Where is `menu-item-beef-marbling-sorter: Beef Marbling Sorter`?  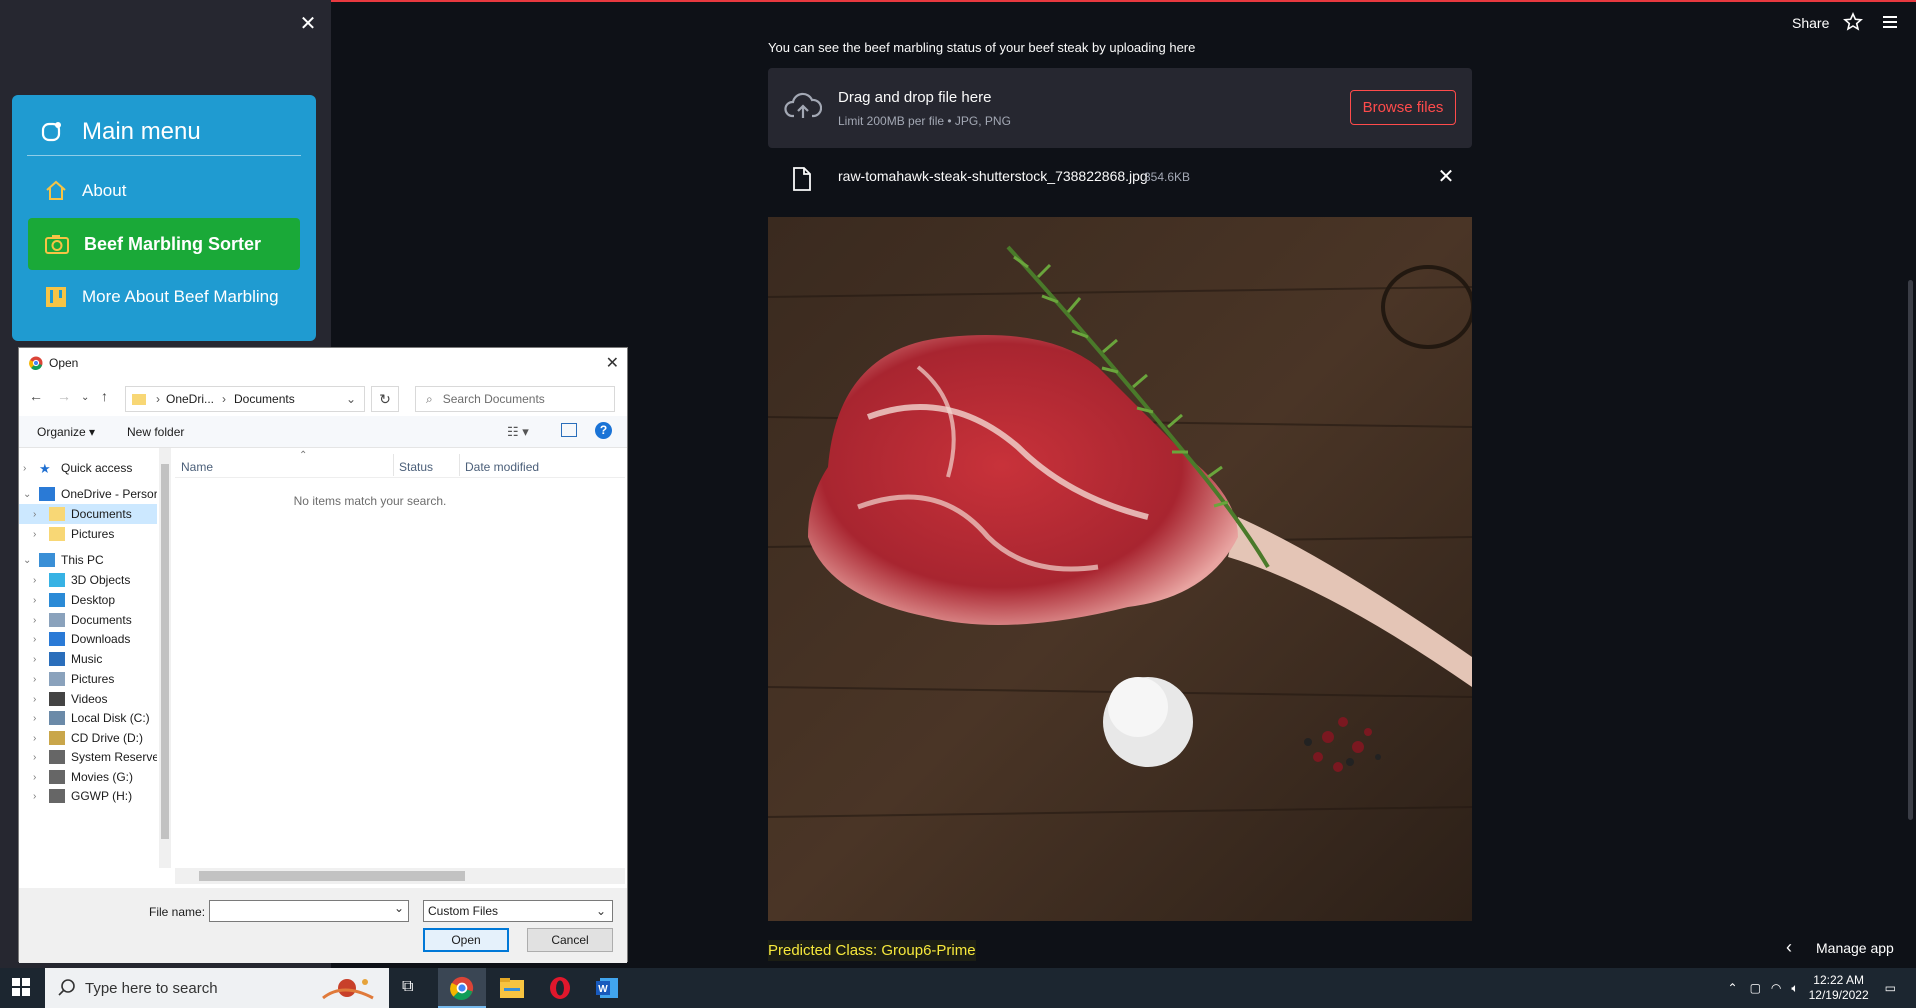 menu-item-beef-marbling-sorter: Beef Marbling Sorter is located at coordinates (164, 244).